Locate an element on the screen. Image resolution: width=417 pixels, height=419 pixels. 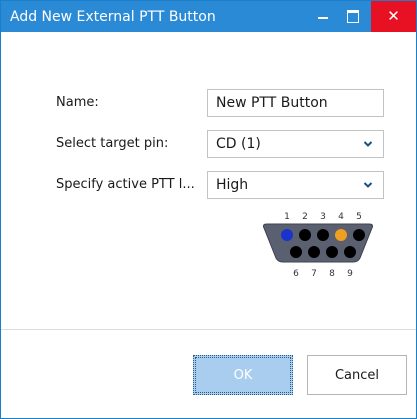
ok-button: OK is located at coordinates (243, 375).